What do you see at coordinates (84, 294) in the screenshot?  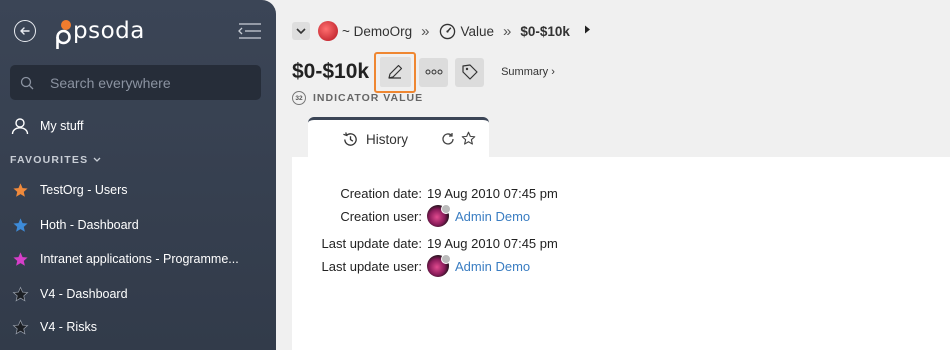 I see `sidebar-item-label: V4 - Dashboard` at bounding box center [84, 294].